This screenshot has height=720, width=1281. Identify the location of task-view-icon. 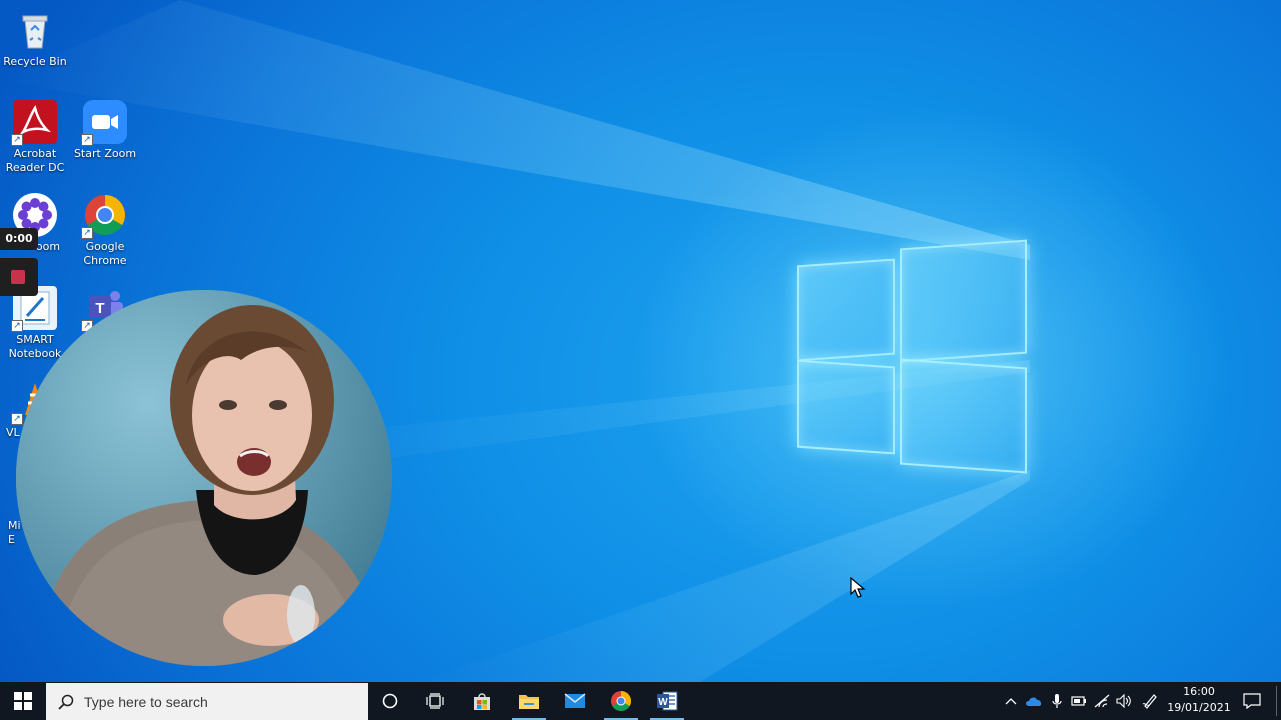
(435, 701).